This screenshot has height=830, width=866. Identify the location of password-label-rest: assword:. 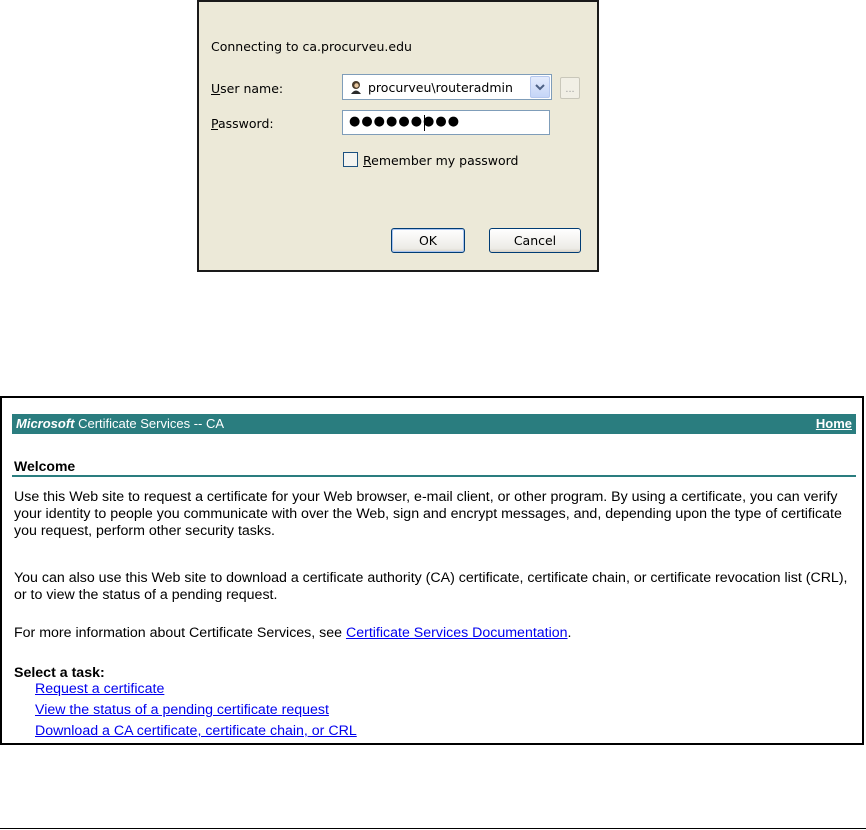
(245, 123).